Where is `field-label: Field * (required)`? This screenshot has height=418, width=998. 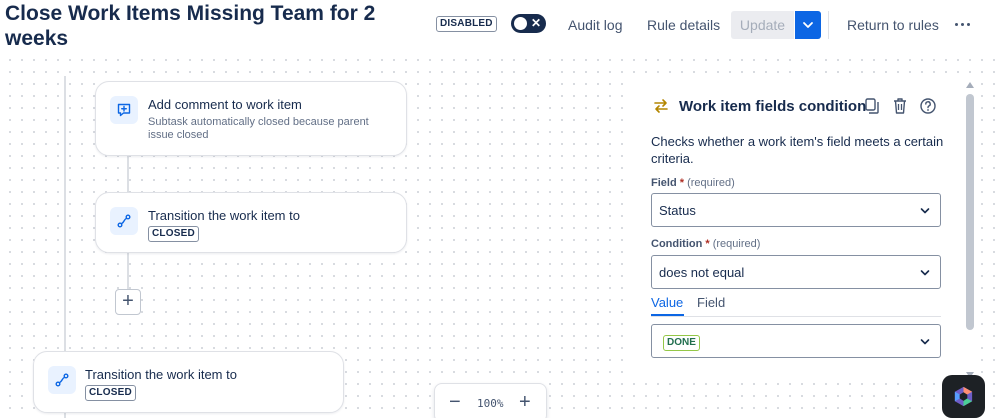 field-label: Field * (required) is located at coordinates (693, 183).